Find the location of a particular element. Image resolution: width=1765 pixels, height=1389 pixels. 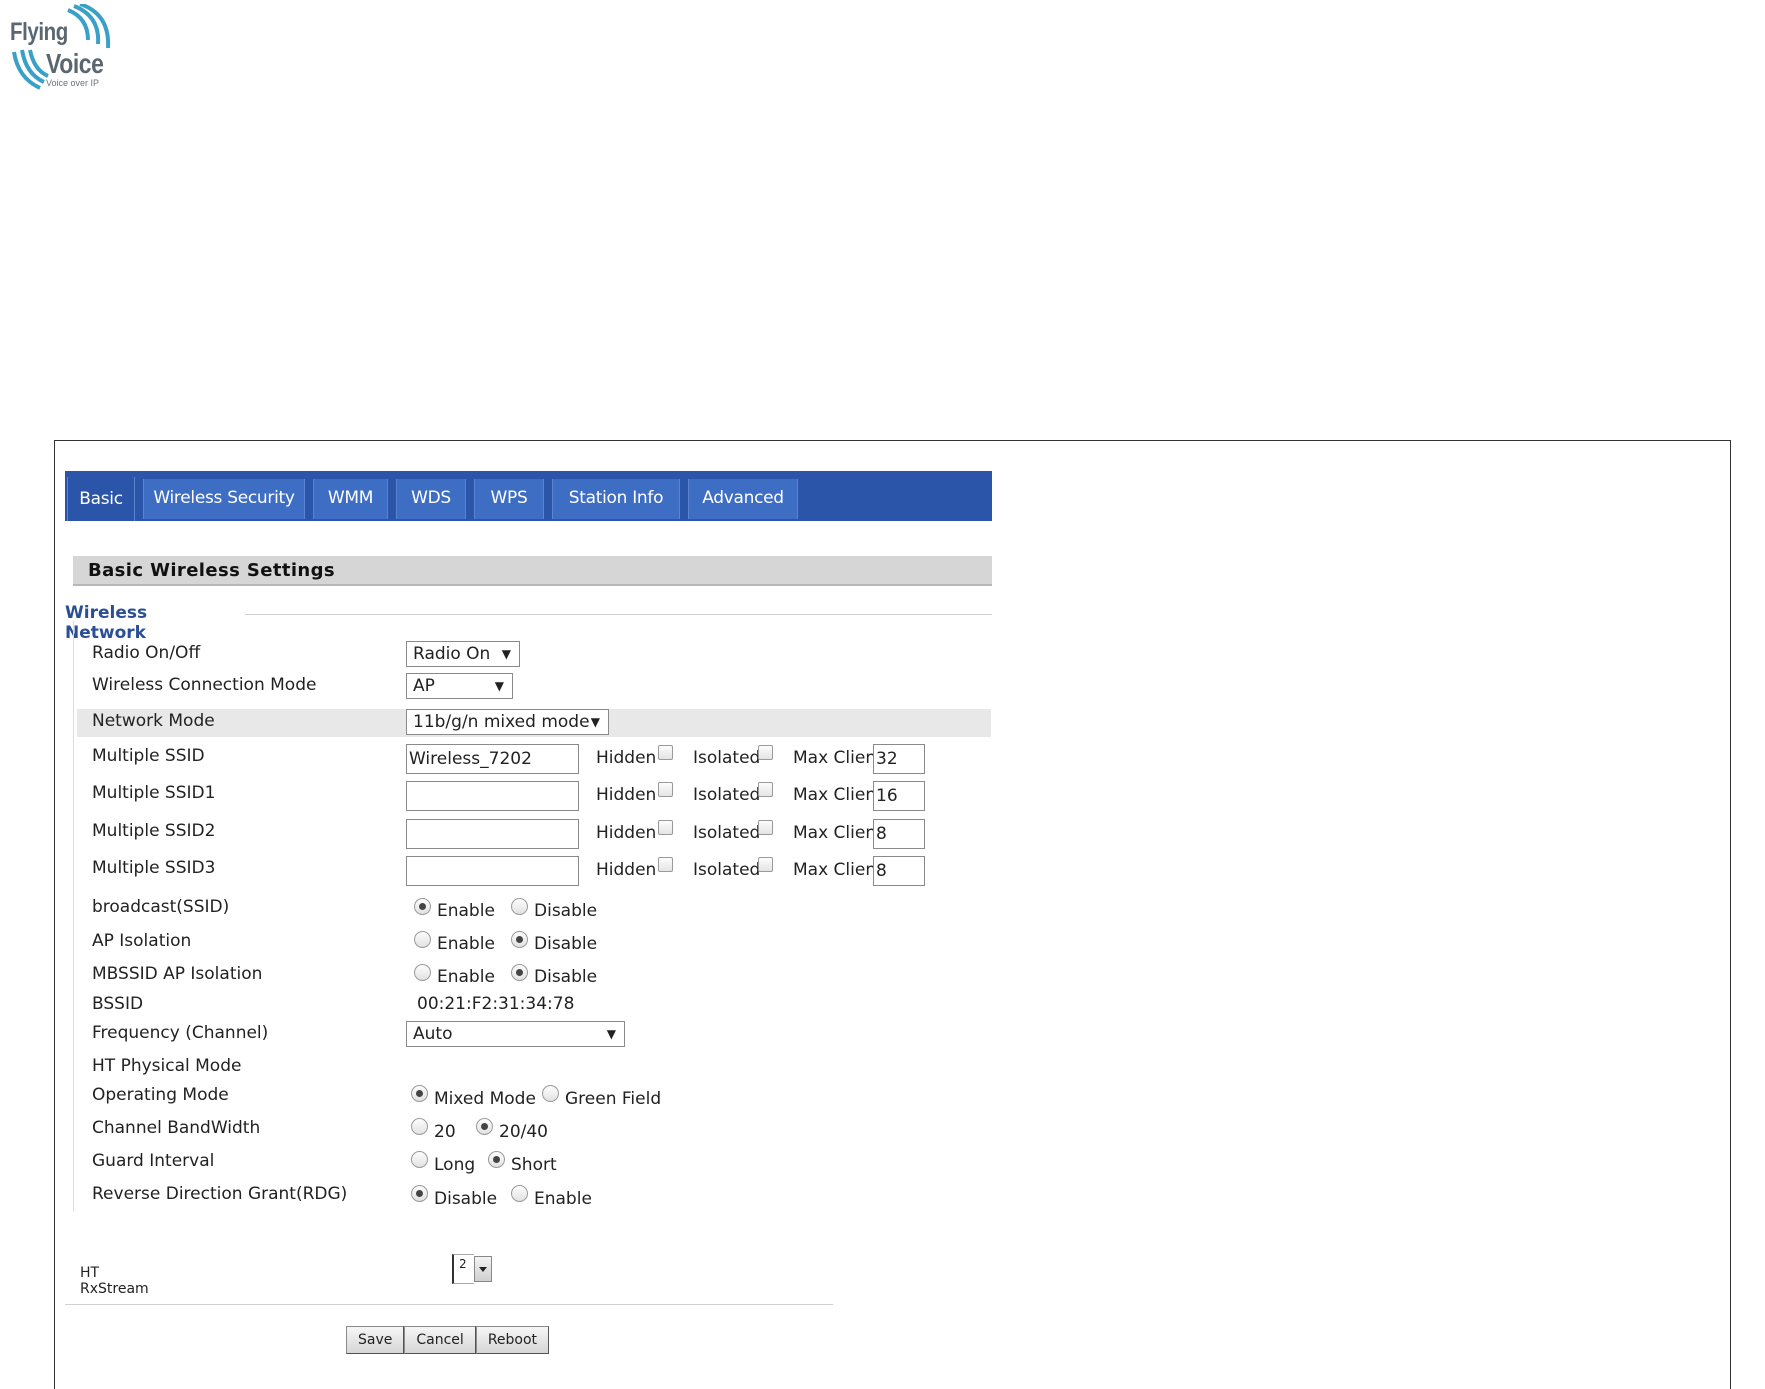

mbssid-isolation-enable-radio is located at coordinates (422, 972).